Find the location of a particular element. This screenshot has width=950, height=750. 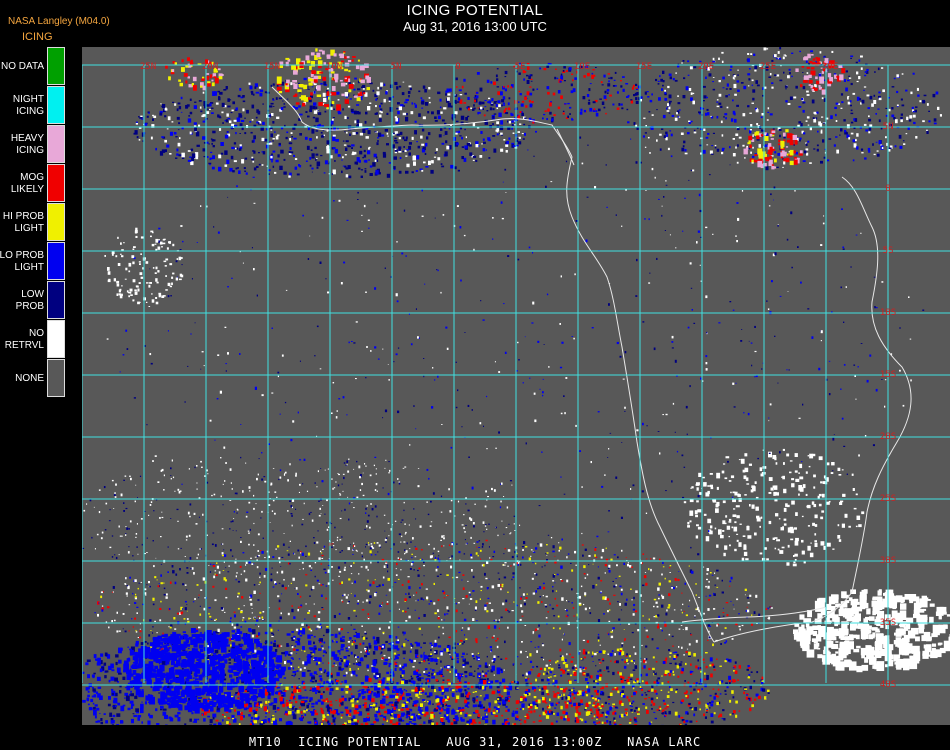

legend-item: HEAVY ICING is located at coordinates (33, 144).